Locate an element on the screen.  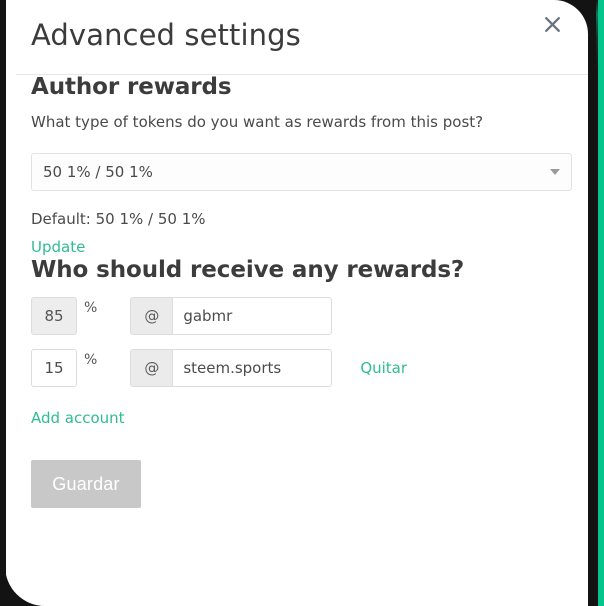
update-link: Update is located at coordinates (58, 247).